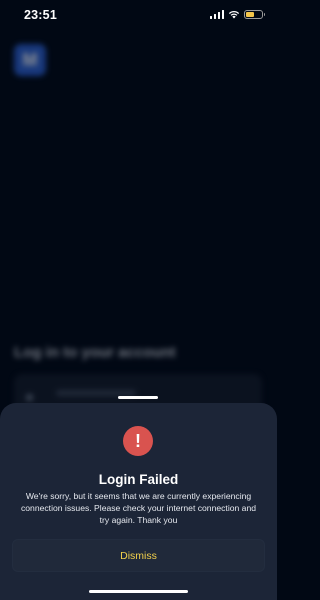  What do you see at coordinates (29, 397) in the screenshot?
I see `field-icon` at bounding box center [29, 397].